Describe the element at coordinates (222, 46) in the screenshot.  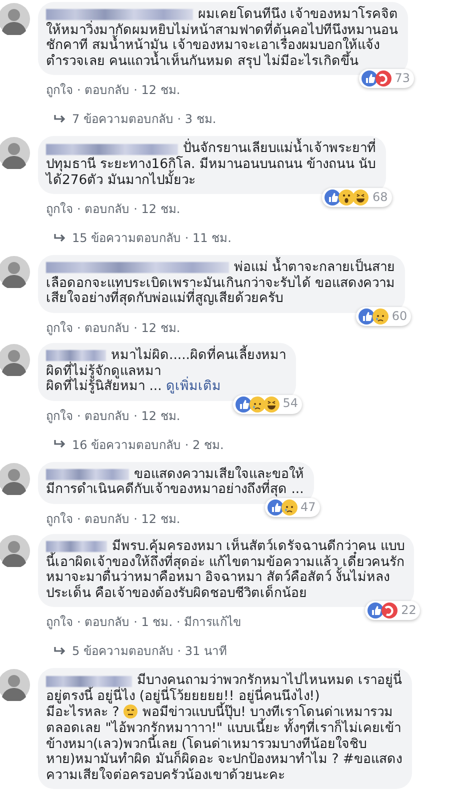
I see `comment-text: ให้หมาวิ่งมากัดผมหยิบไม่หน้าสามฟาดที่ต้นคอไปทีนึงหมานอน ชักคาที สมน้ำหน้ามัน เจ้าของหมาจะเอาเรื่องผมบอกให้แจ้ง ตำรวจเลย คนแถวน้ำเห็นกันหมด สรุป ไม่มีอะไรเกิดขึ้น` at that location.